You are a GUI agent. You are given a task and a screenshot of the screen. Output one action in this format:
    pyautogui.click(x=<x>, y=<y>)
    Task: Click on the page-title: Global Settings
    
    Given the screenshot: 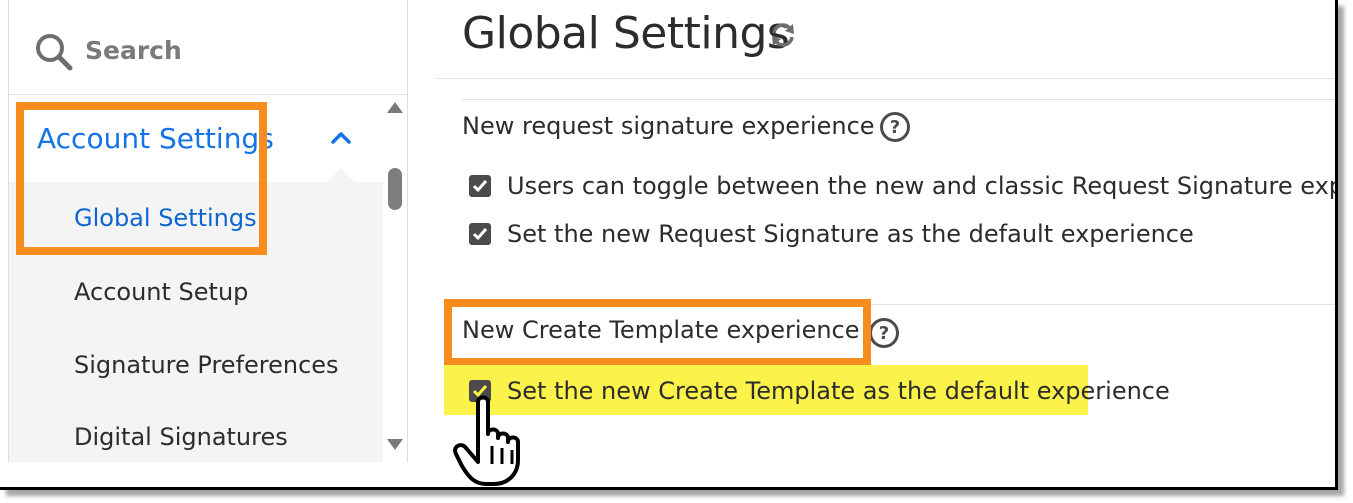 What is the action you would take?
    pyautogui.click(x=626, y=33)
    